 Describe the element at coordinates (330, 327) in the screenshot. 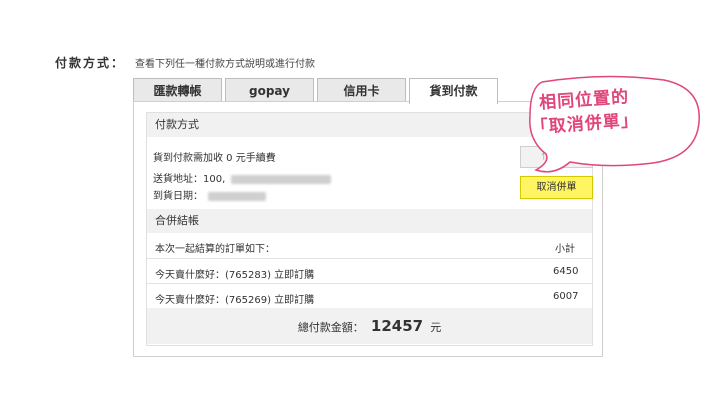

I see `total-label: 總付款金額：` at that location.